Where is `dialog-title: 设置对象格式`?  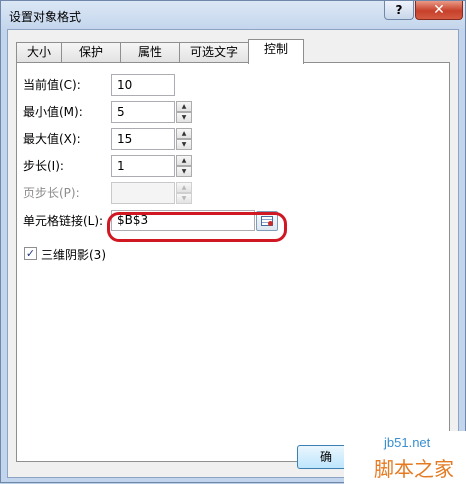
dialog-title: 设置对象格式 is located at coordinates (45, 17).